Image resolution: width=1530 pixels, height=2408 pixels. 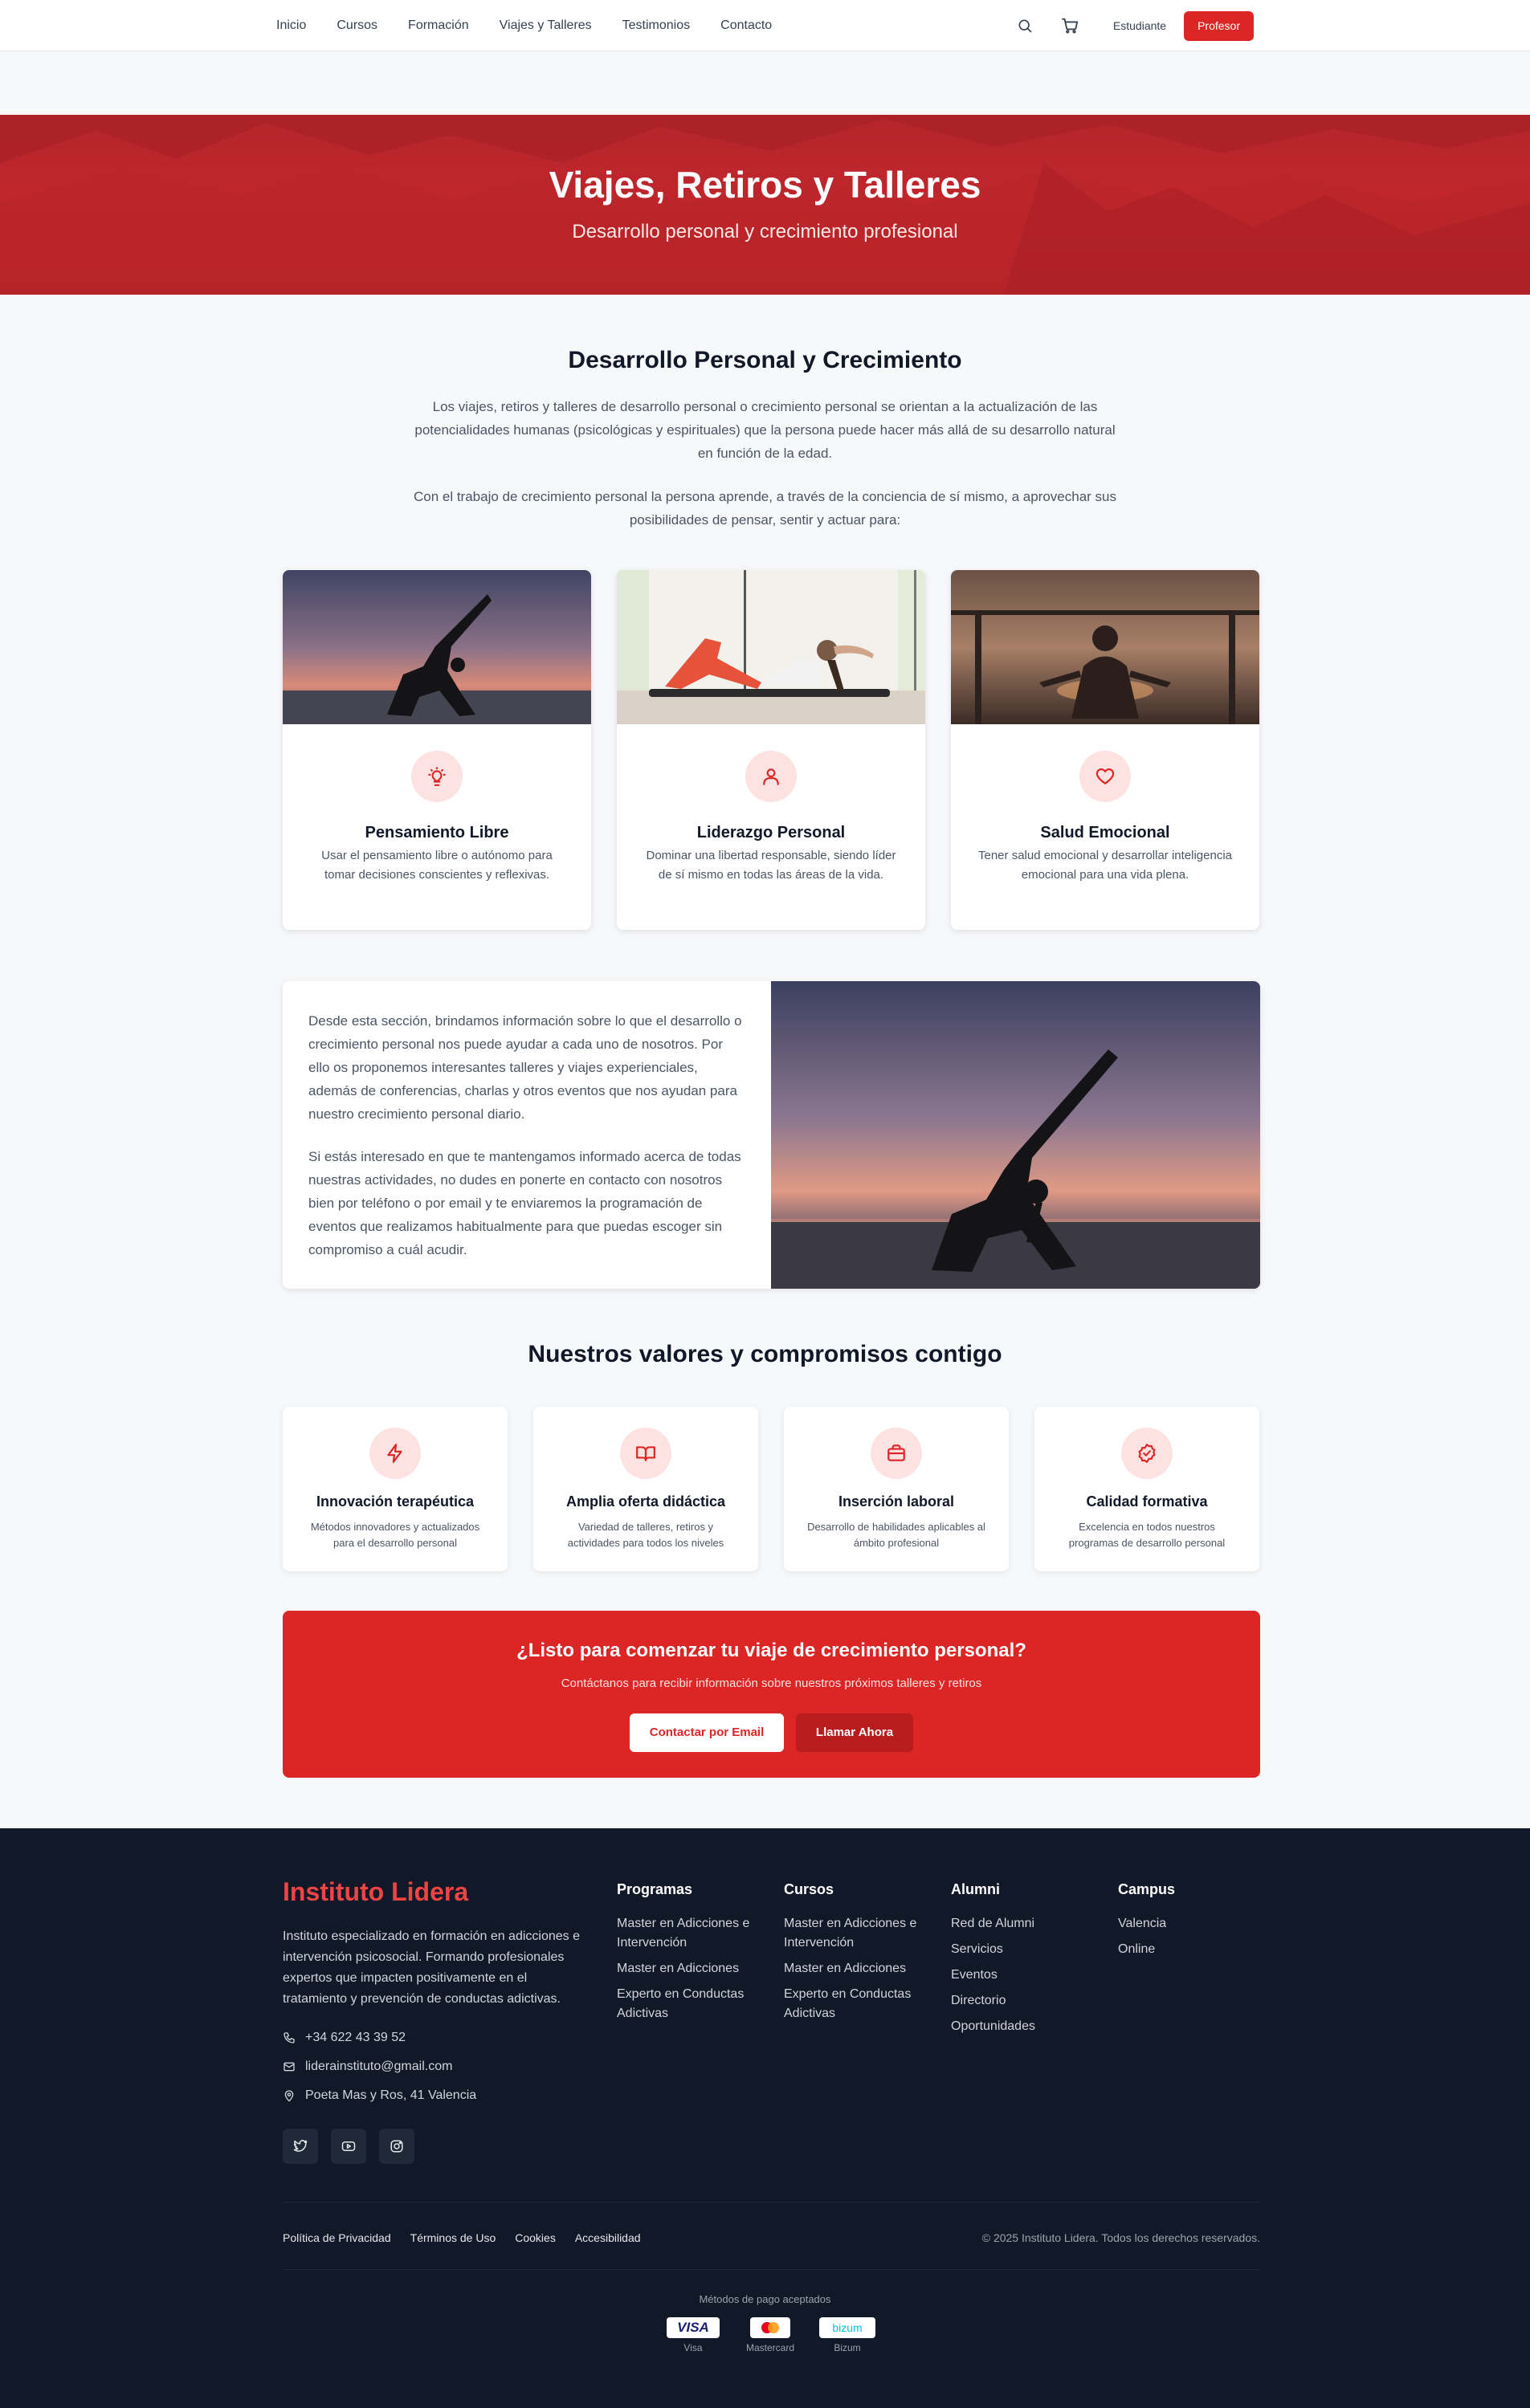 I want to click on privacy-link: Política de Privacidad, so click(x=337, y=2237).